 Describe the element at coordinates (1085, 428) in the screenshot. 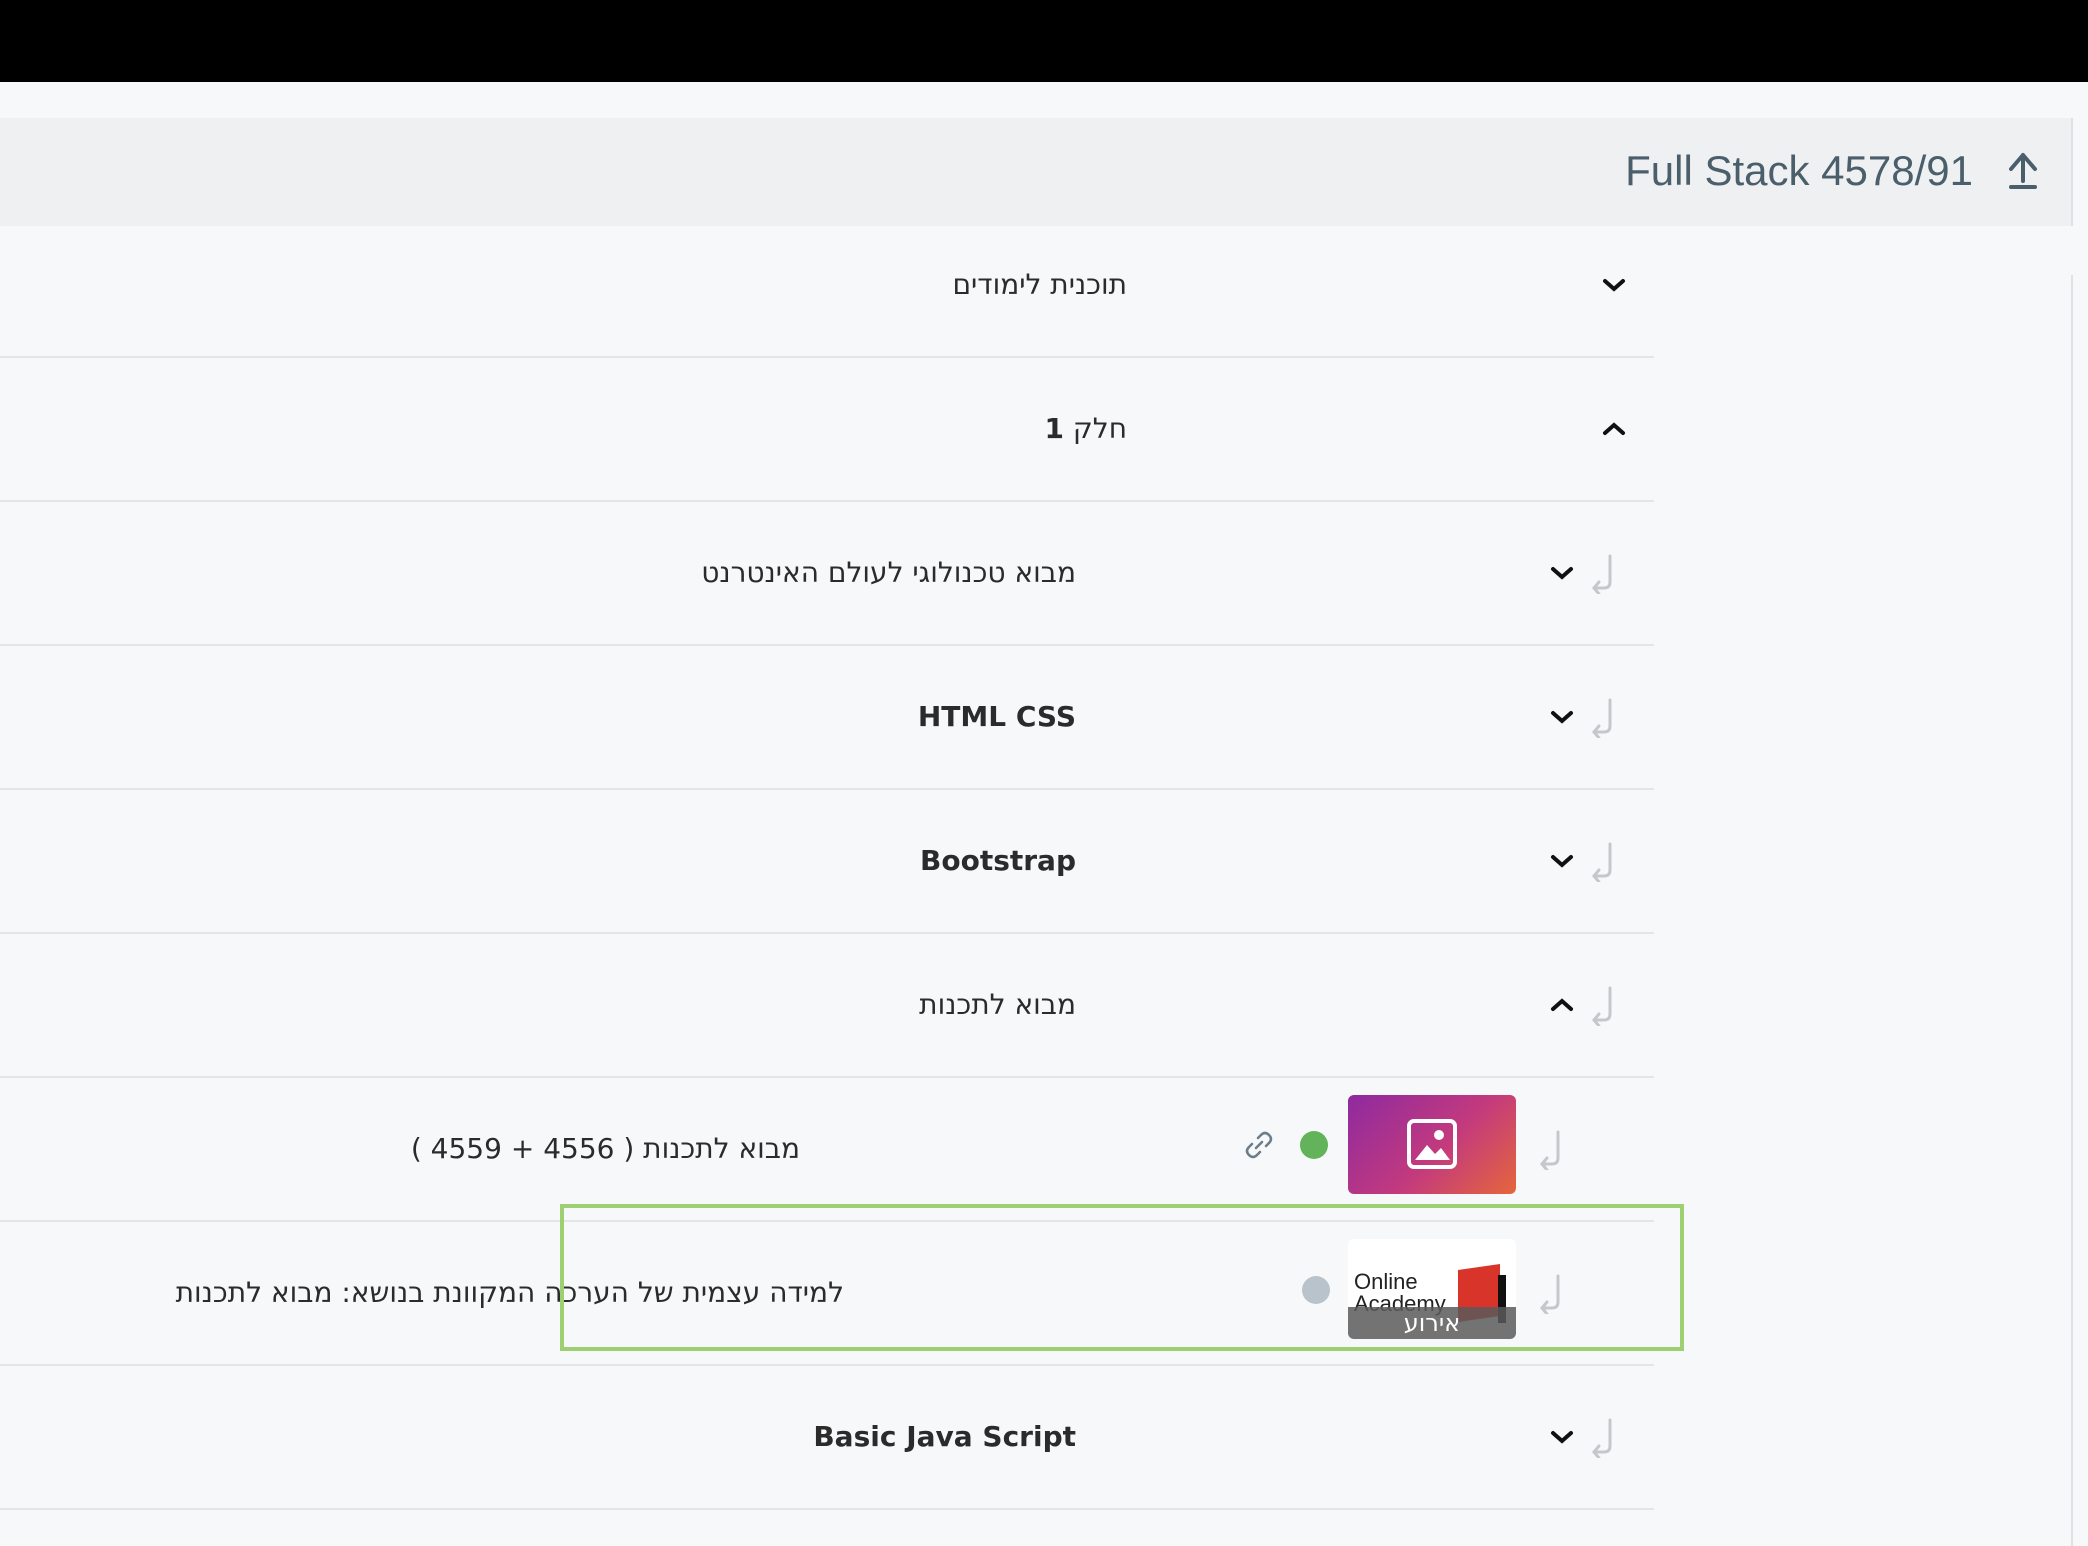

I see `part-label: חלק 1` at that location.